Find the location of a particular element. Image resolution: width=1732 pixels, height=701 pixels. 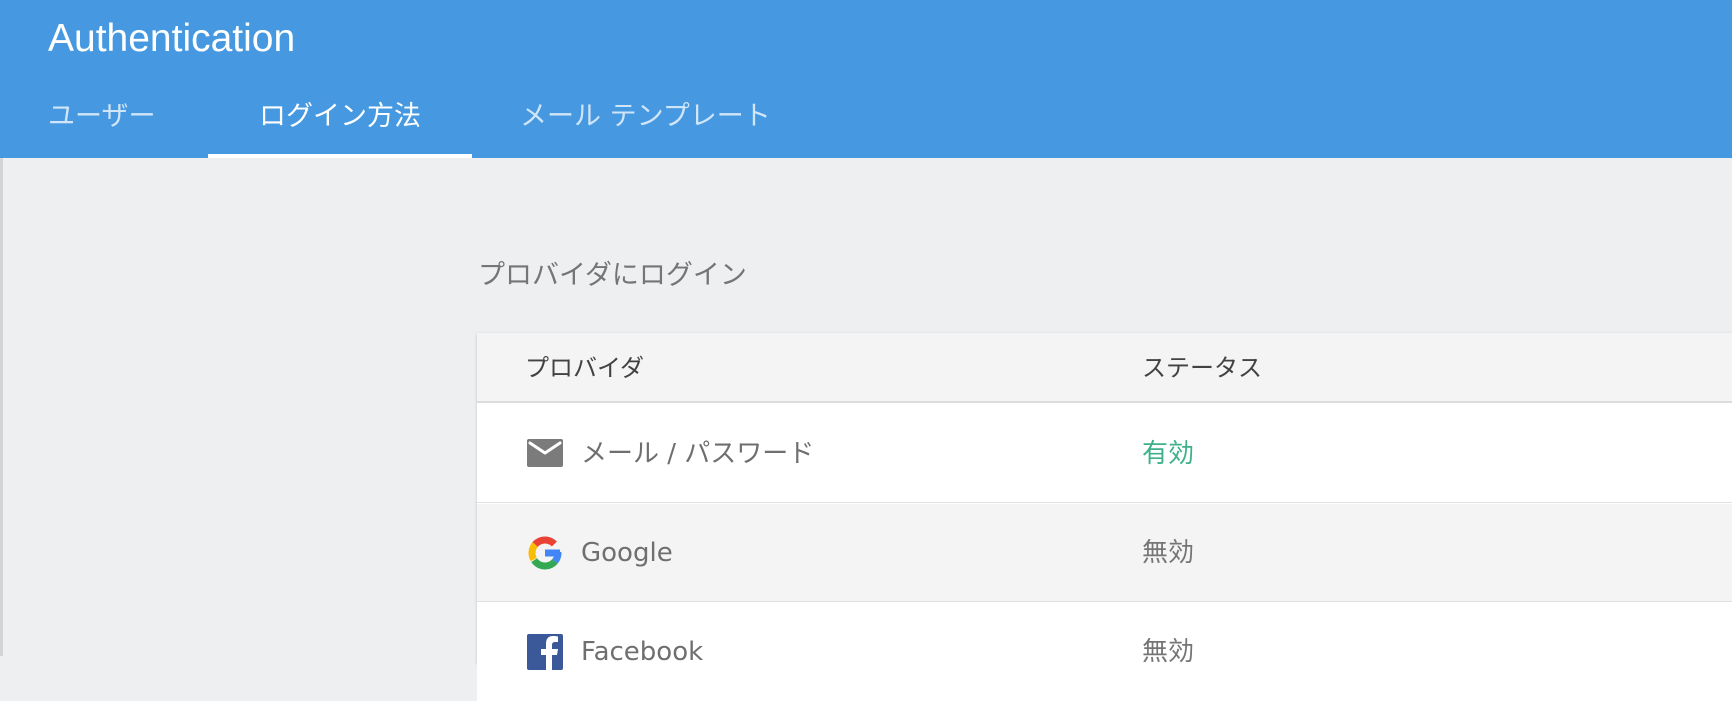

provider-name: Google is located at coordinates (627, 553).